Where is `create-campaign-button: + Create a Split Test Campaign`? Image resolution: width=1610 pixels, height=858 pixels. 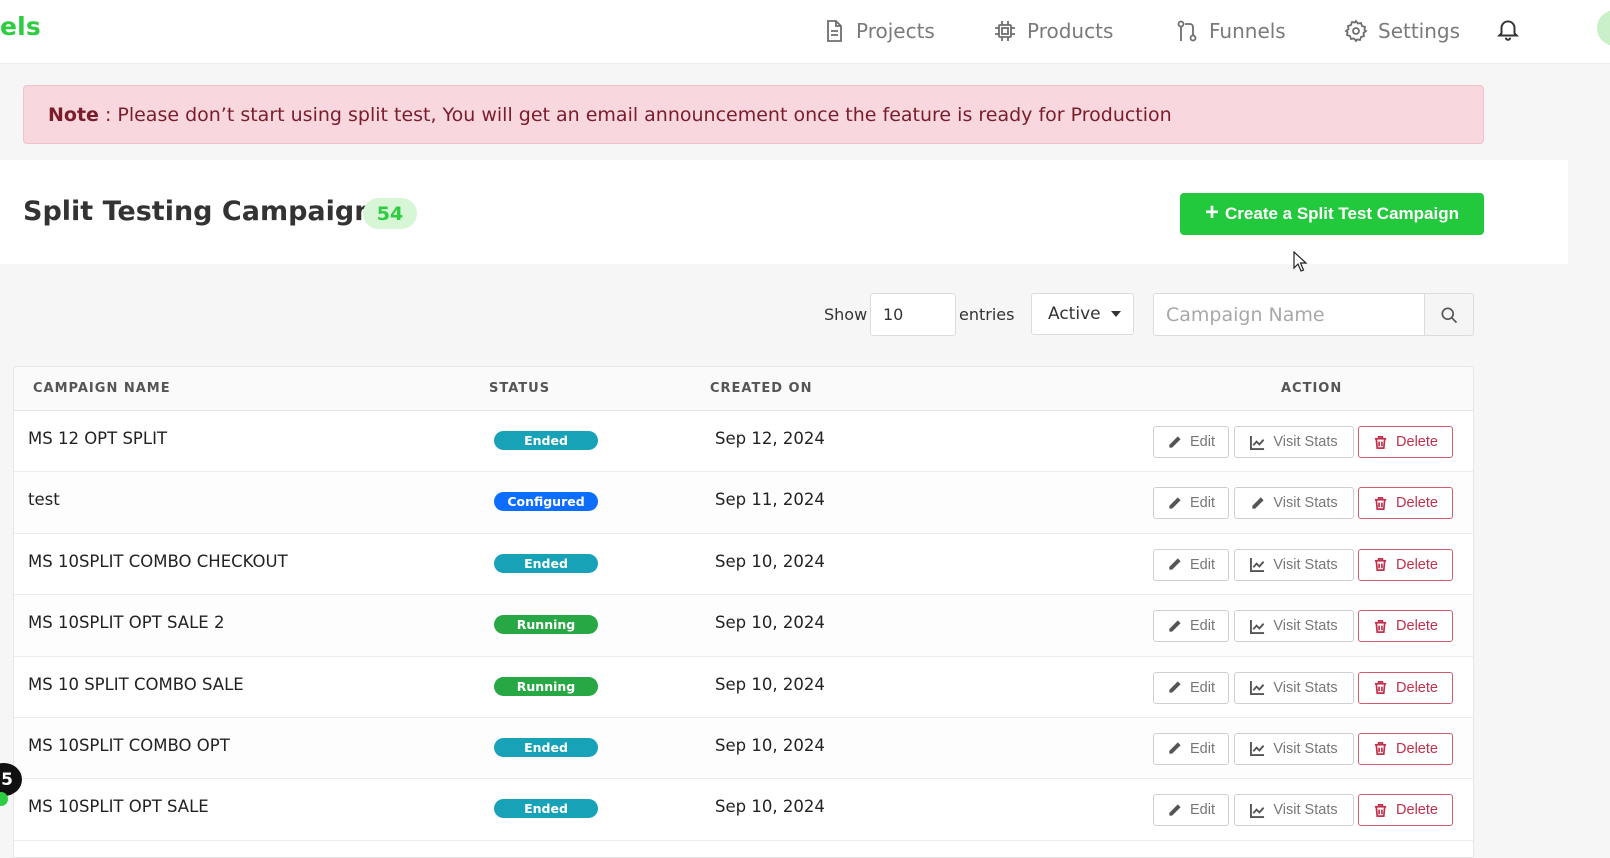 create-campaign-button: + Create a Split Test Campaign is located at coordinates (1332, 214).